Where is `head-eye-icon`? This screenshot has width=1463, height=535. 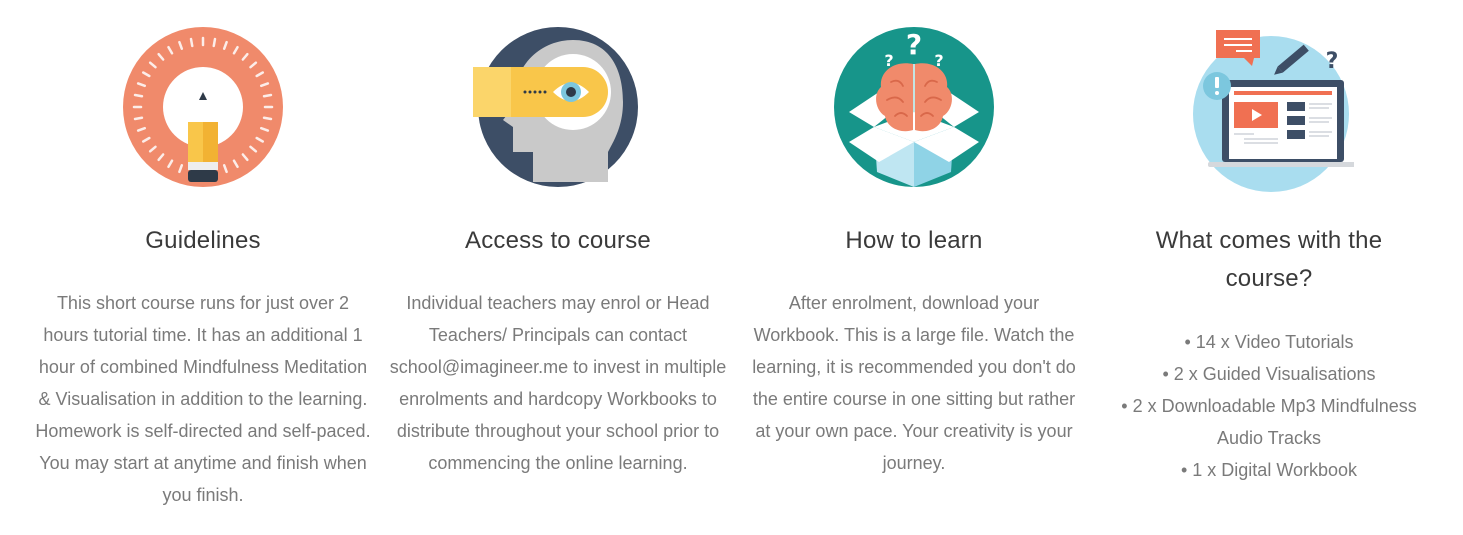
head-eye-icon is located at coordinates (555, 107).